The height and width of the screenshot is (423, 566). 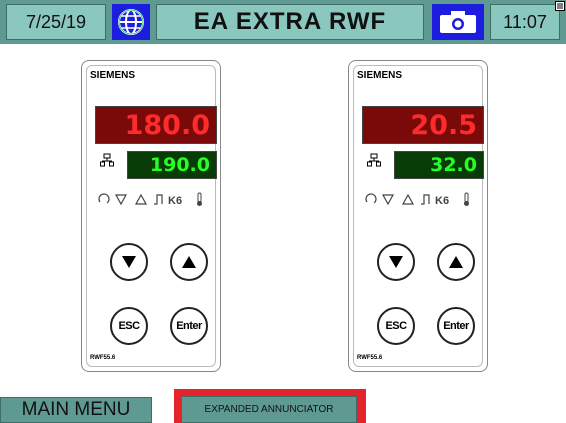 I want to click on setpoint-display: 190.0, so click(x=172, y=165).